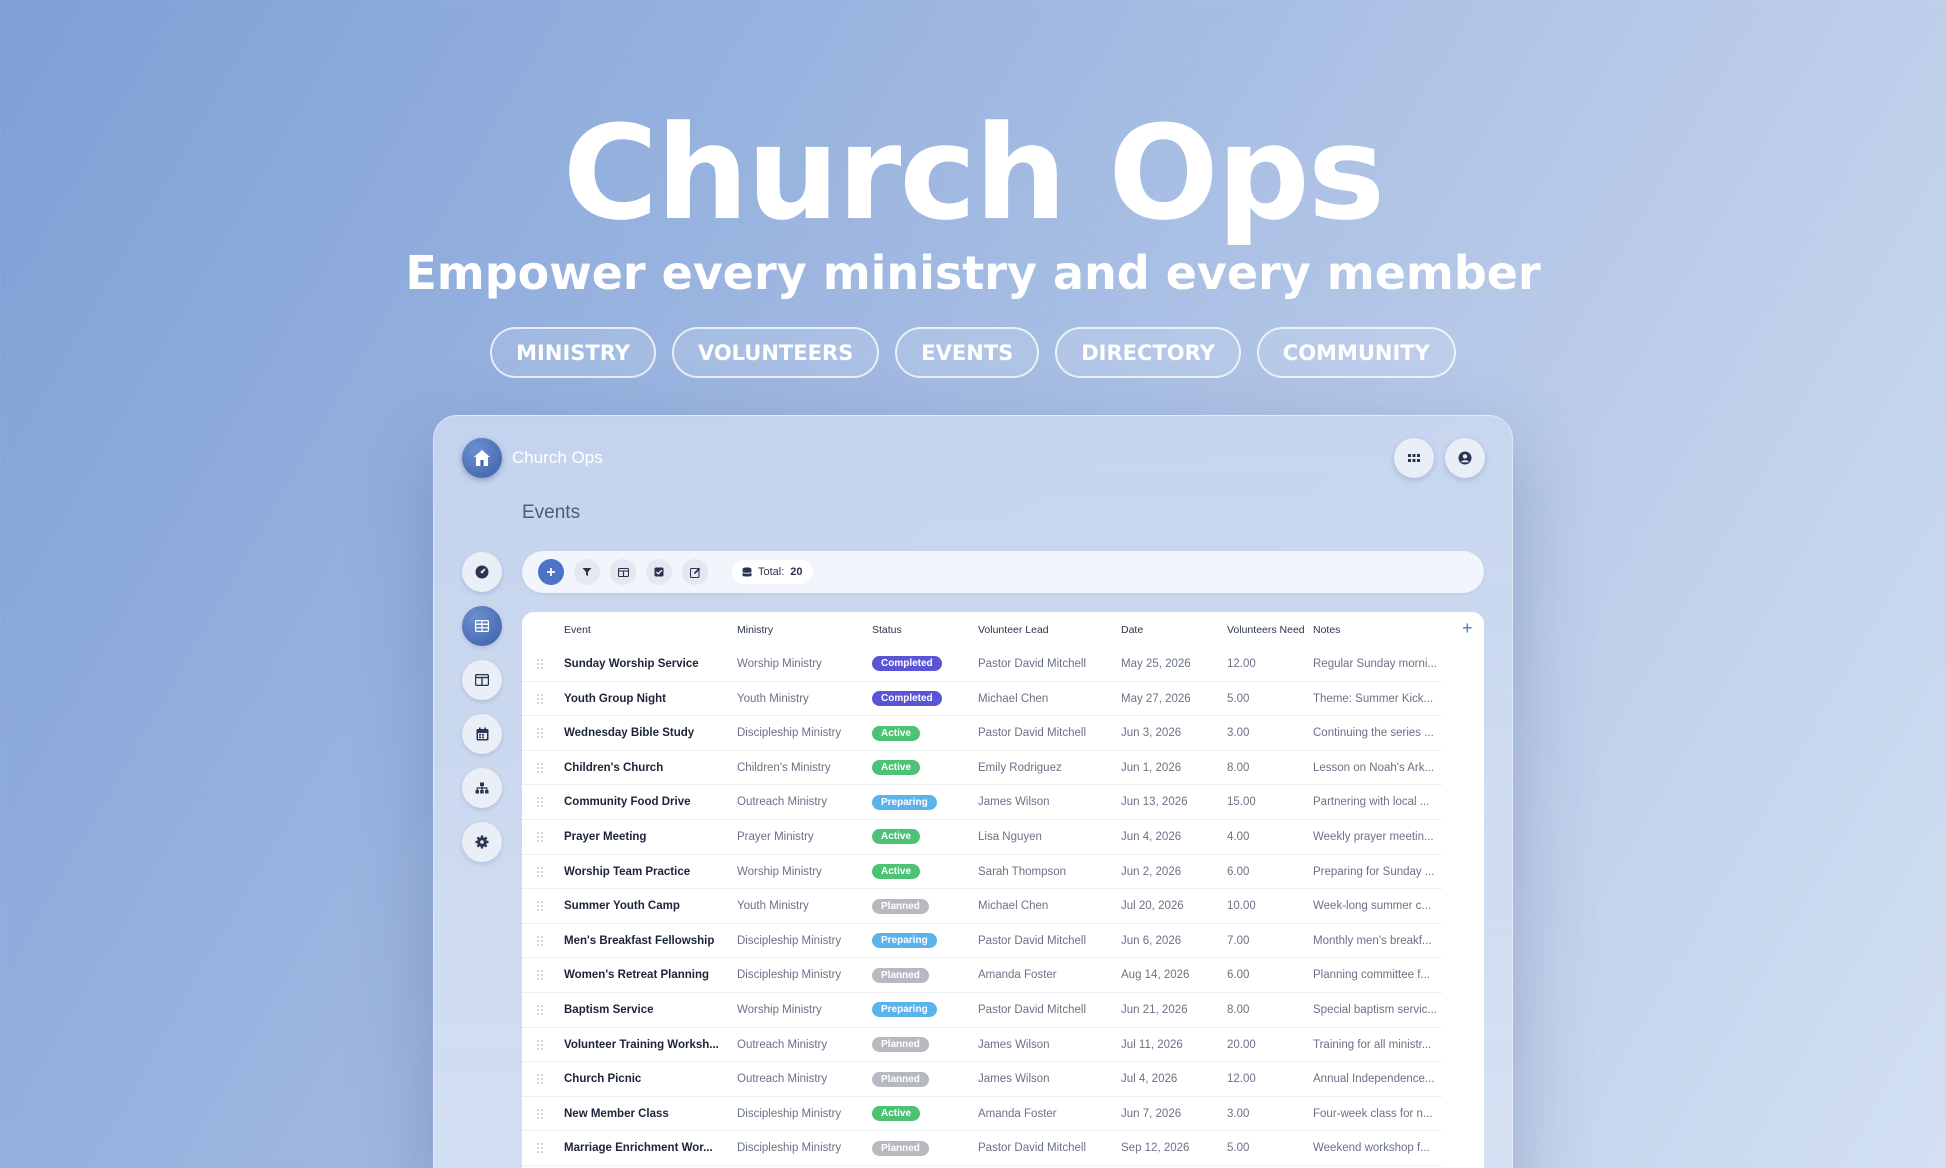 The width and height of the screenshot is (1946, 1168). I want to click on cell-date: Jun 2, 2026, so click(1168, 872).